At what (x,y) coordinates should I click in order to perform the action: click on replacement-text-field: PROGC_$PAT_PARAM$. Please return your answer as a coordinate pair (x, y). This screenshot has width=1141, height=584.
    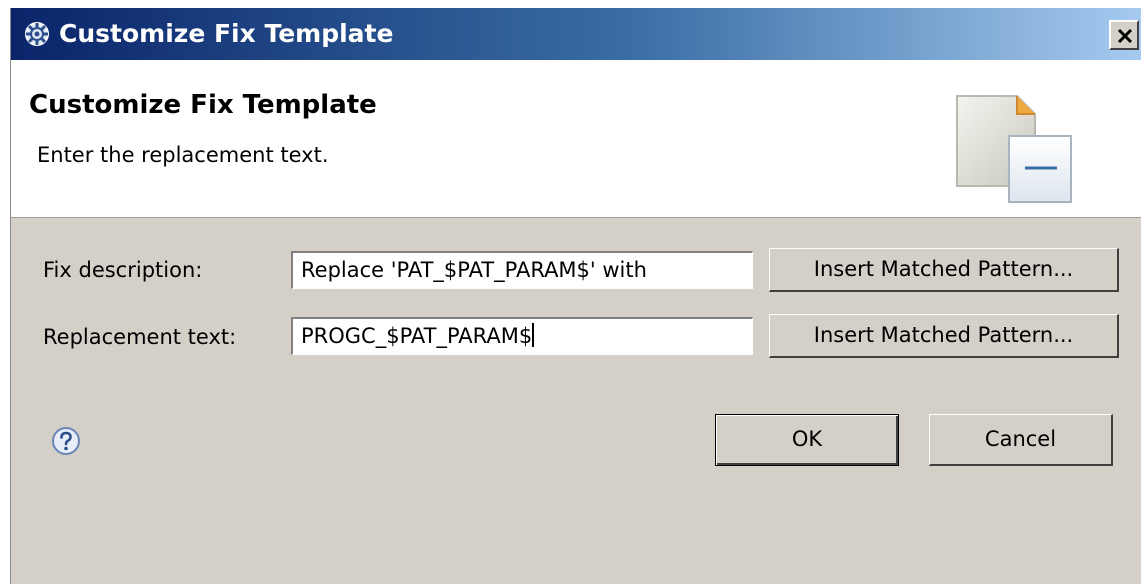
    Looking at the image, I should click on (522, 336).